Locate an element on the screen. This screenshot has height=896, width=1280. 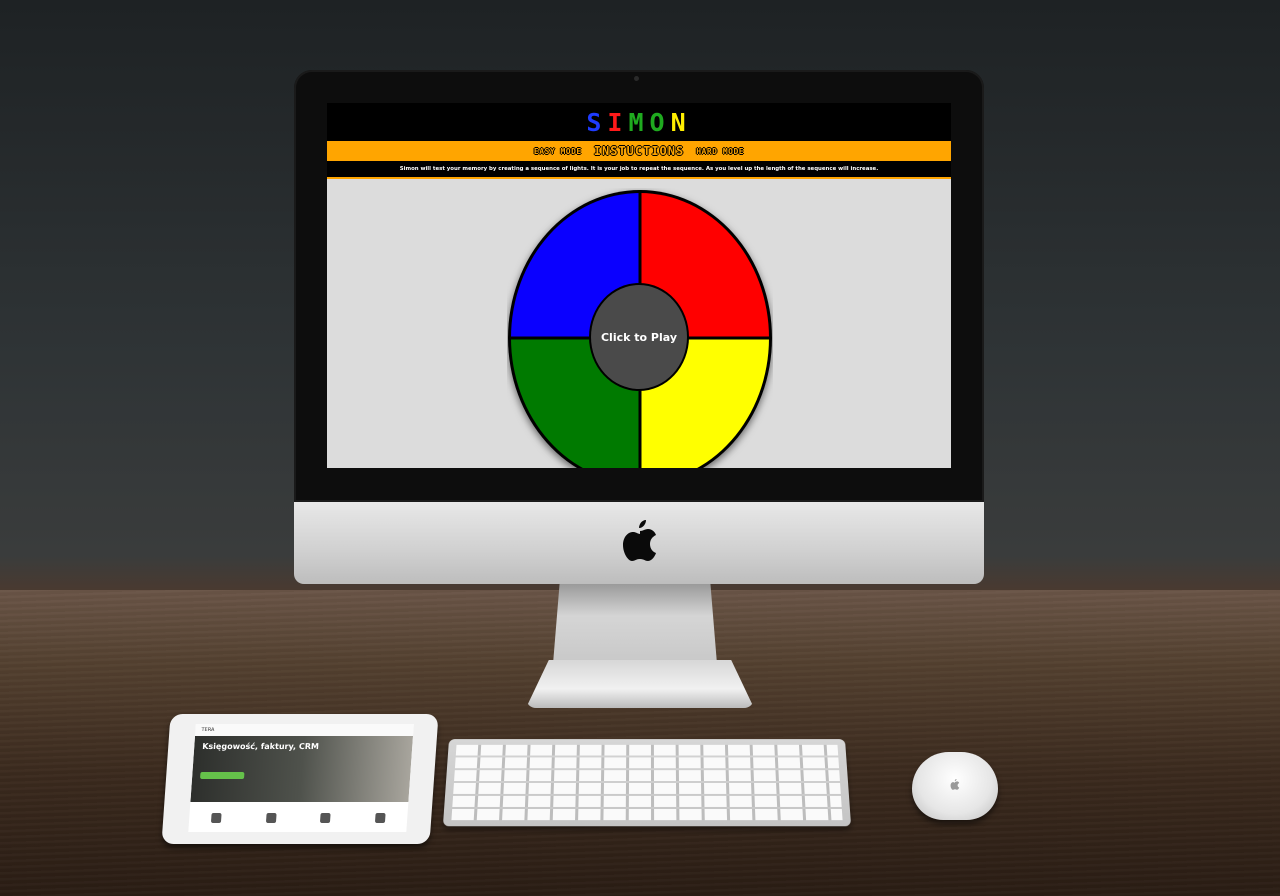
hard-mode-button: HARD MODE is located at coordinates (720, 151).